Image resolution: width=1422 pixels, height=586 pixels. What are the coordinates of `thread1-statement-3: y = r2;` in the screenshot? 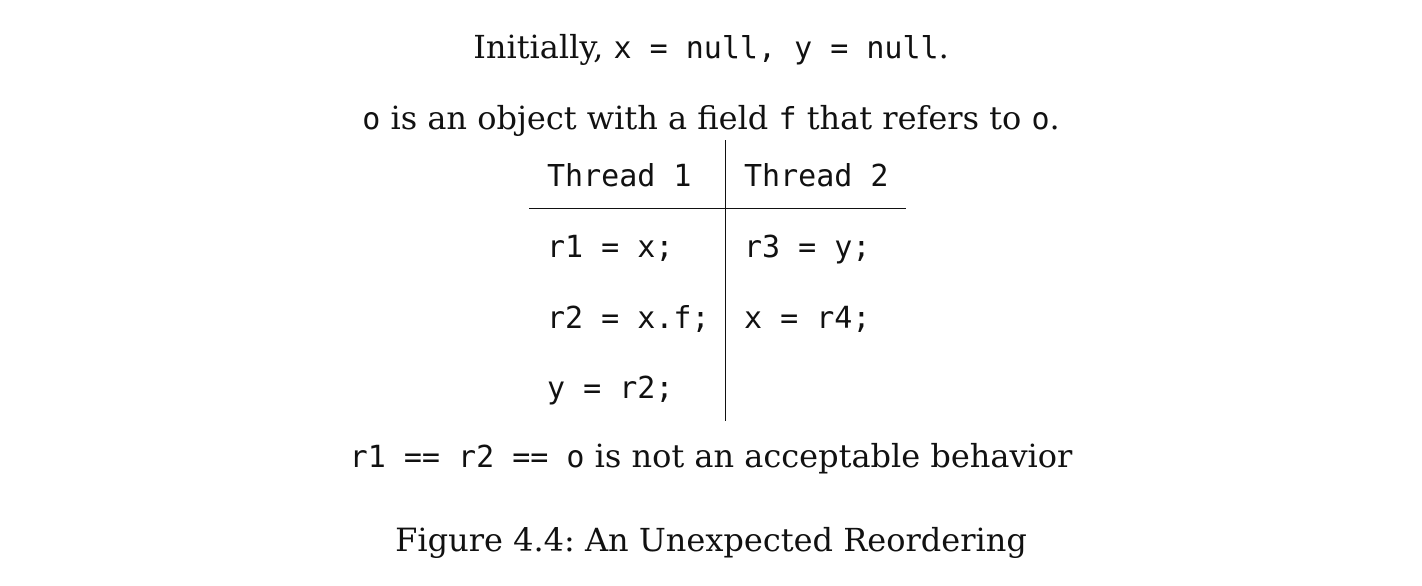 It's located at (610, 388).